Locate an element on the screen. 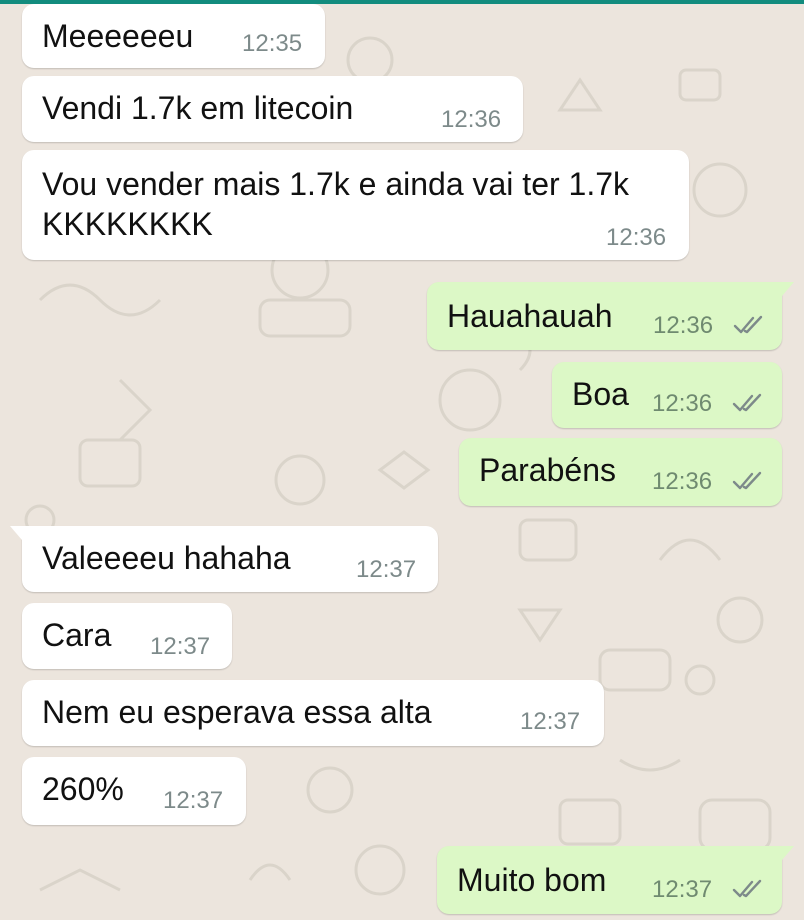  outgoing-message-bubble: Parabéns 12:36 is located at coordinates (620, 472).